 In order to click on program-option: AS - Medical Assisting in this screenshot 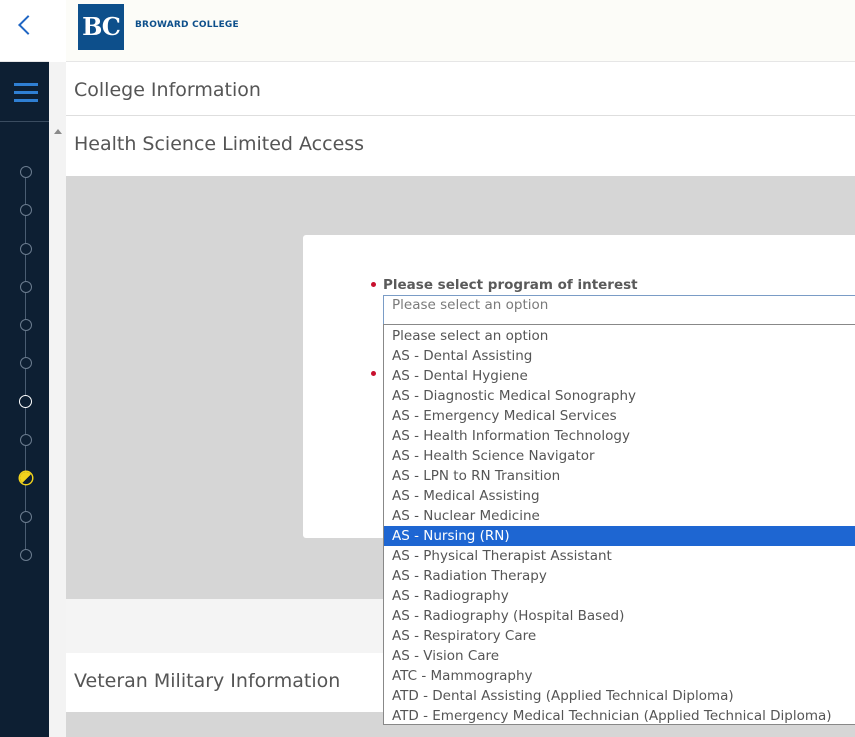, I will do `click(619, 496)`.